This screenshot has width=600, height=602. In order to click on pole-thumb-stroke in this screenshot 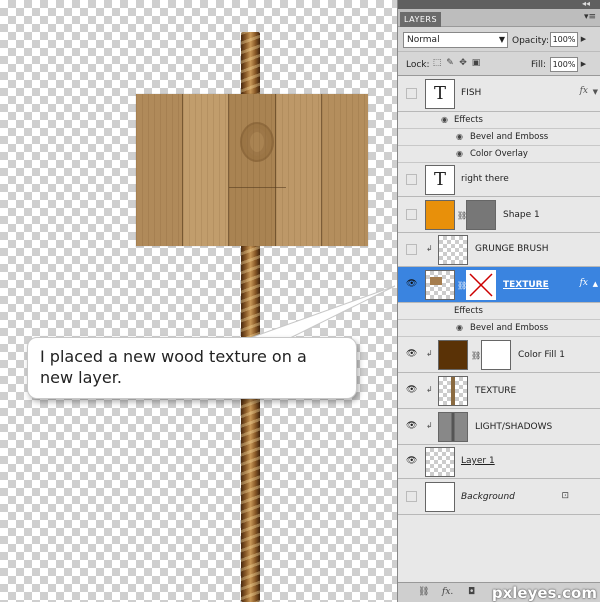, I will do `click(453, 391)`.